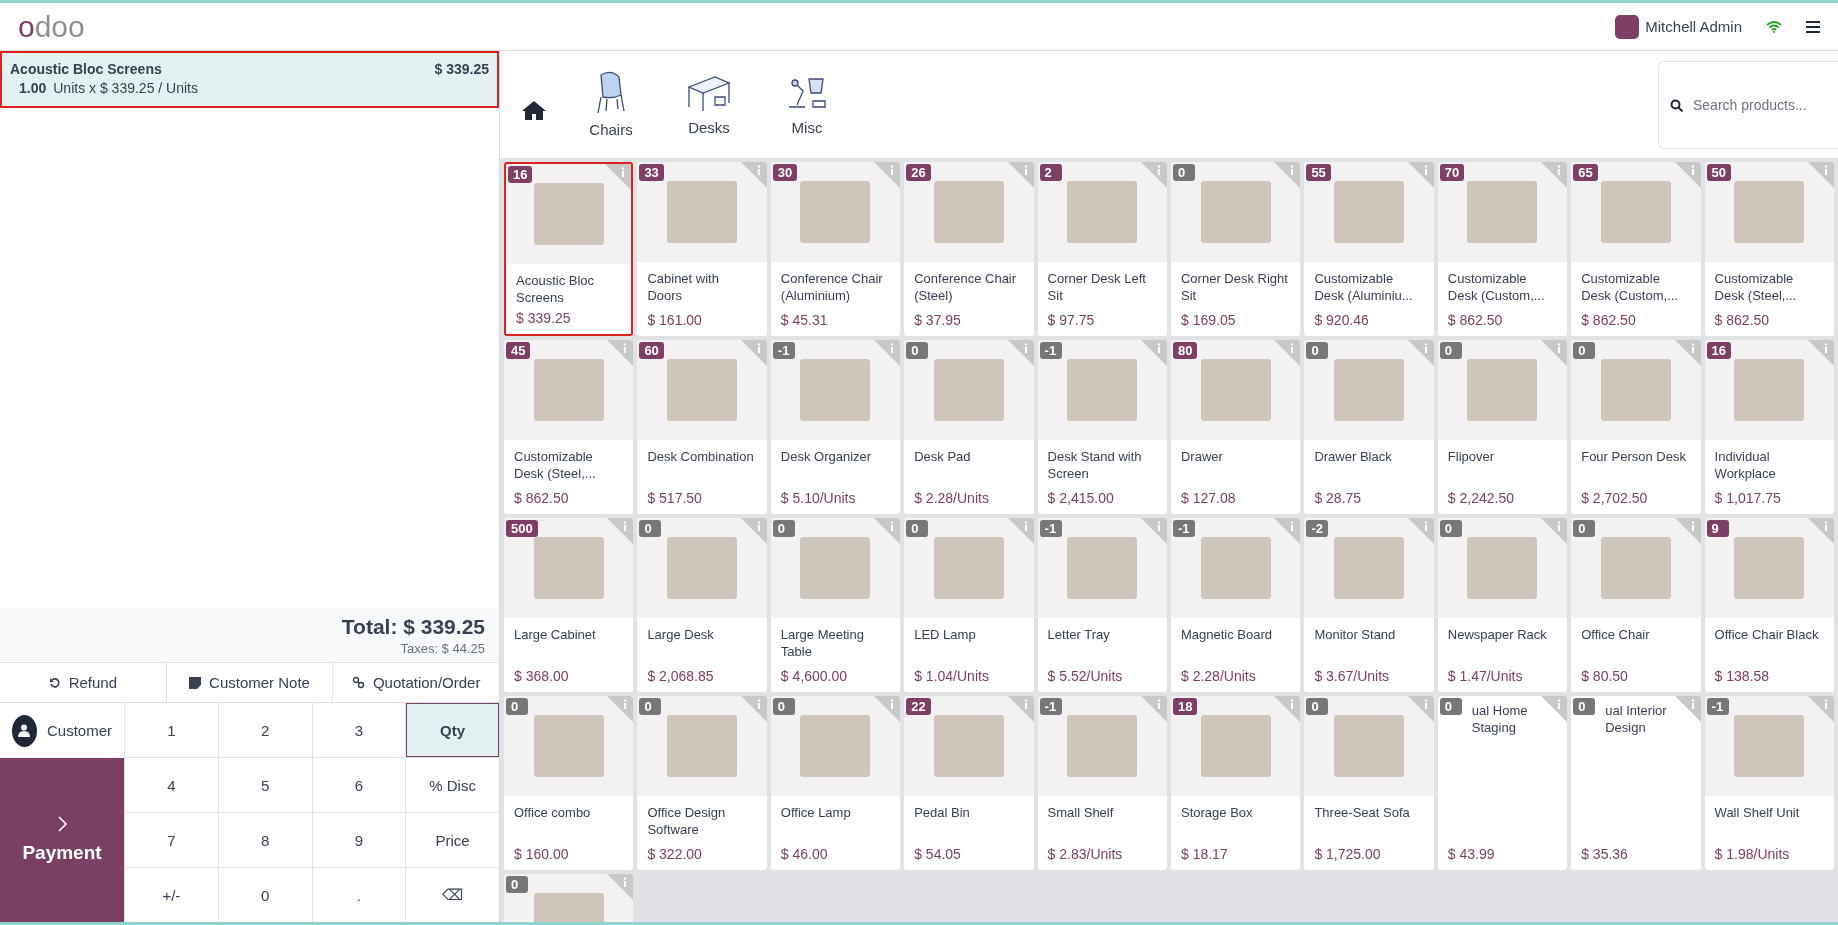 The width and height of the screenshot is (1838, 925). Describe the element at coordinates (1502, 427) in the screenshot. I see `product-card: Flipover $ 2,242.50 0` at that location.